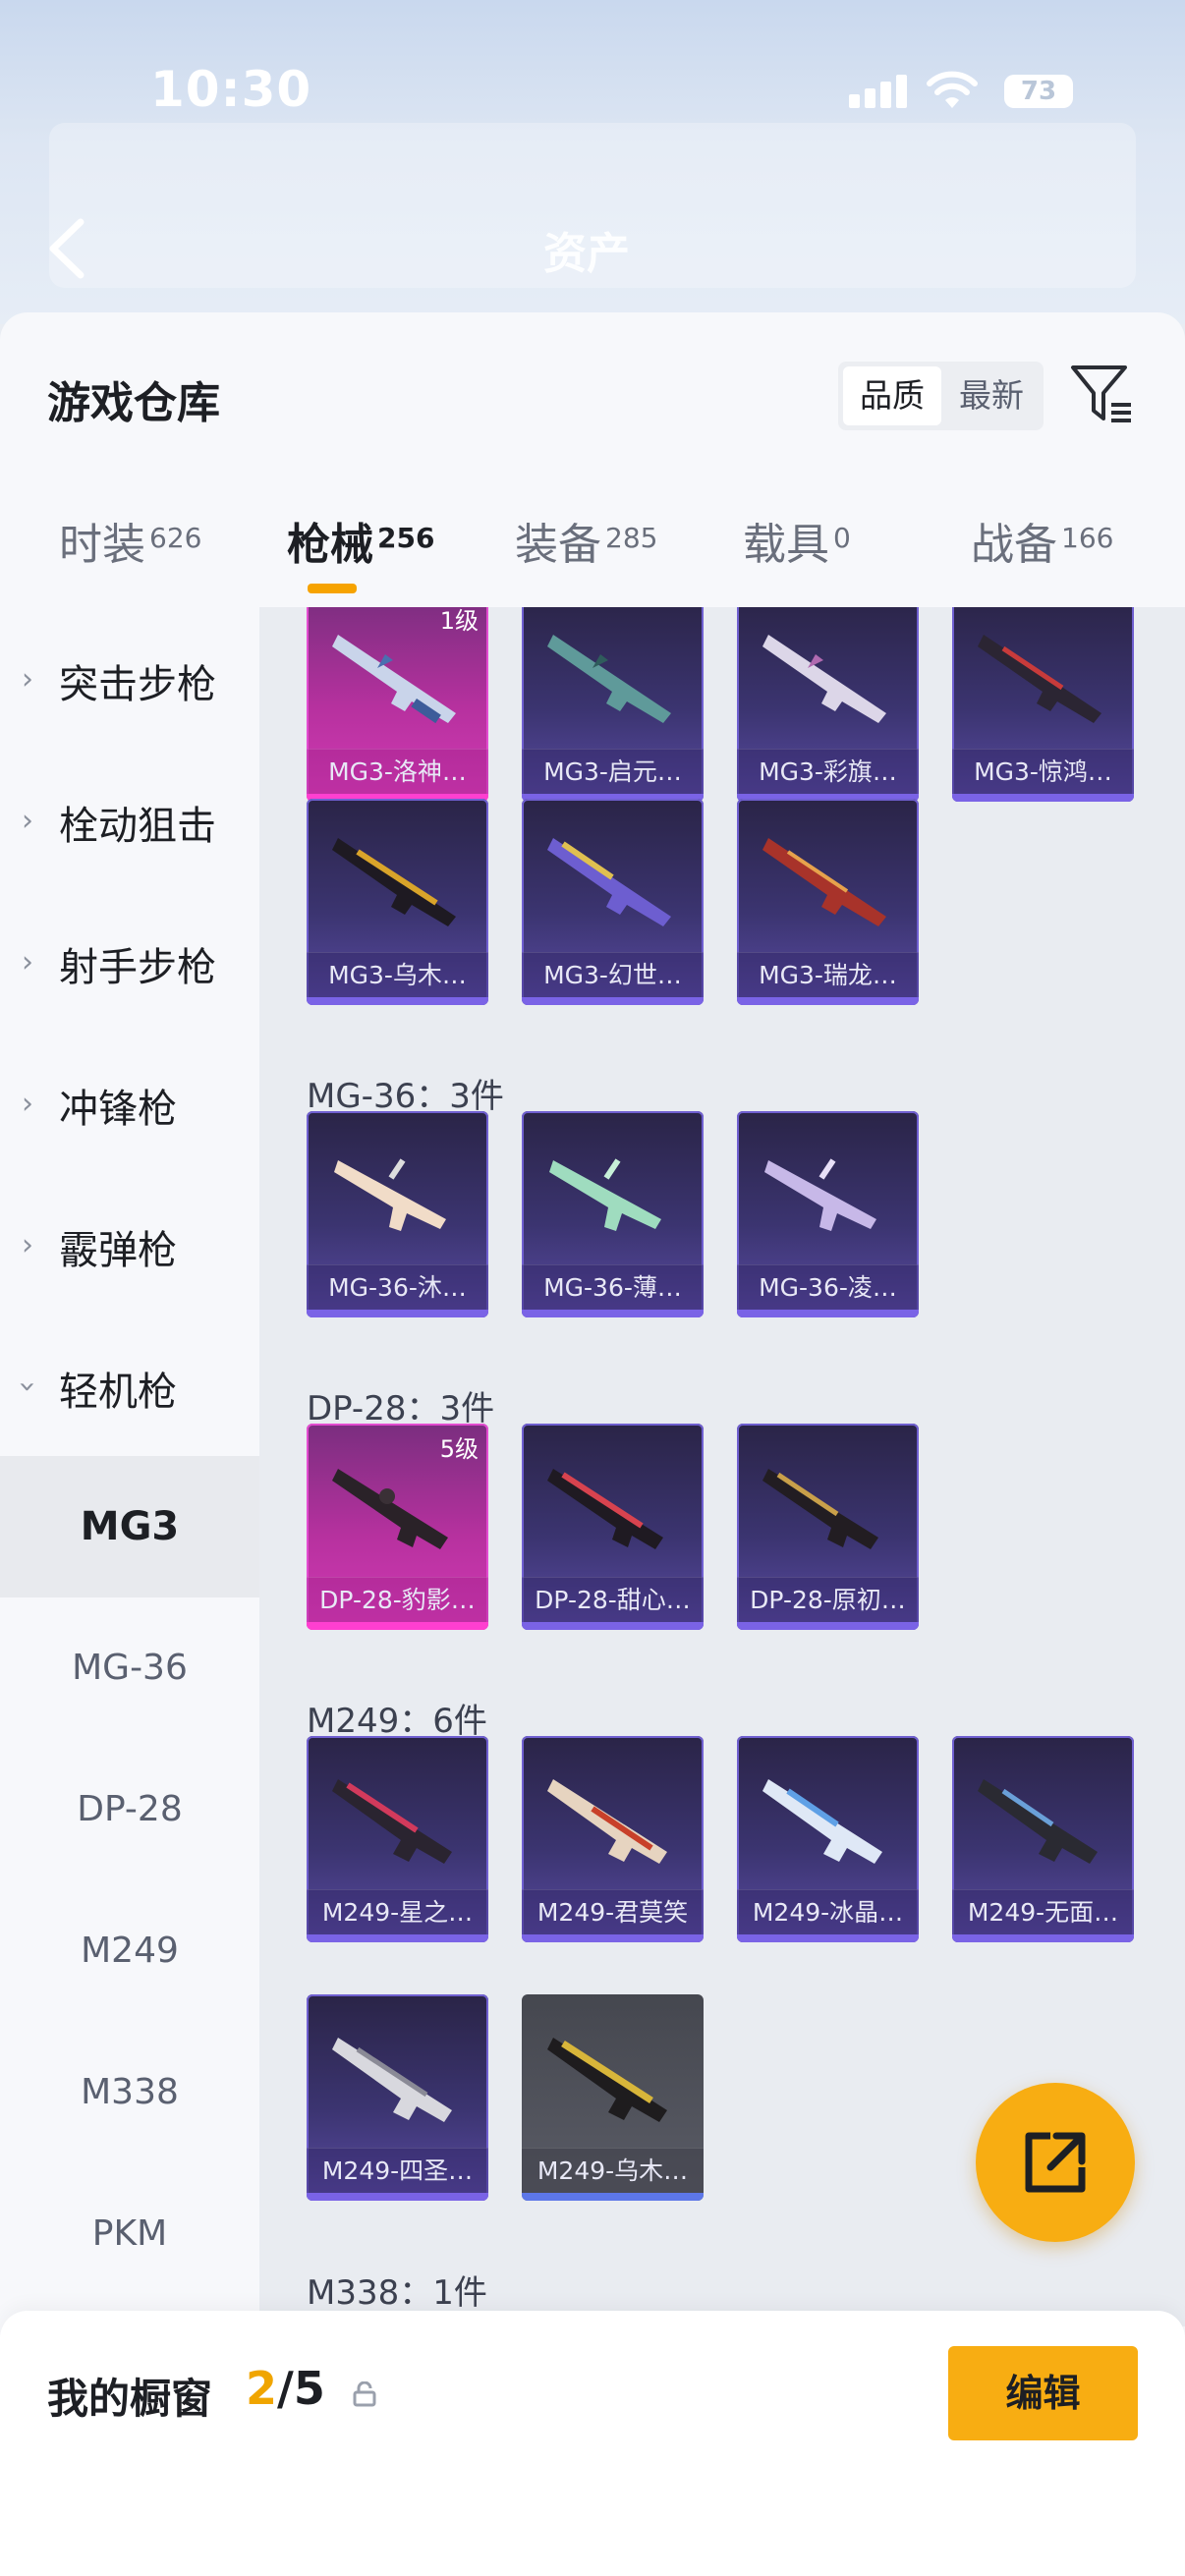 The width and height of the screenshot is (1185, 2576). I want to click on sort-toggle: 品质 最新, so click(941, 396).